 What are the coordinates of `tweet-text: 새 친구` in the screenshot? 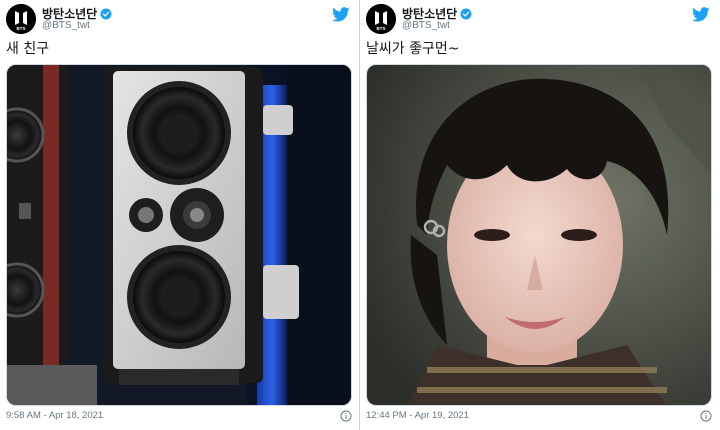 It's located at (28, 49).